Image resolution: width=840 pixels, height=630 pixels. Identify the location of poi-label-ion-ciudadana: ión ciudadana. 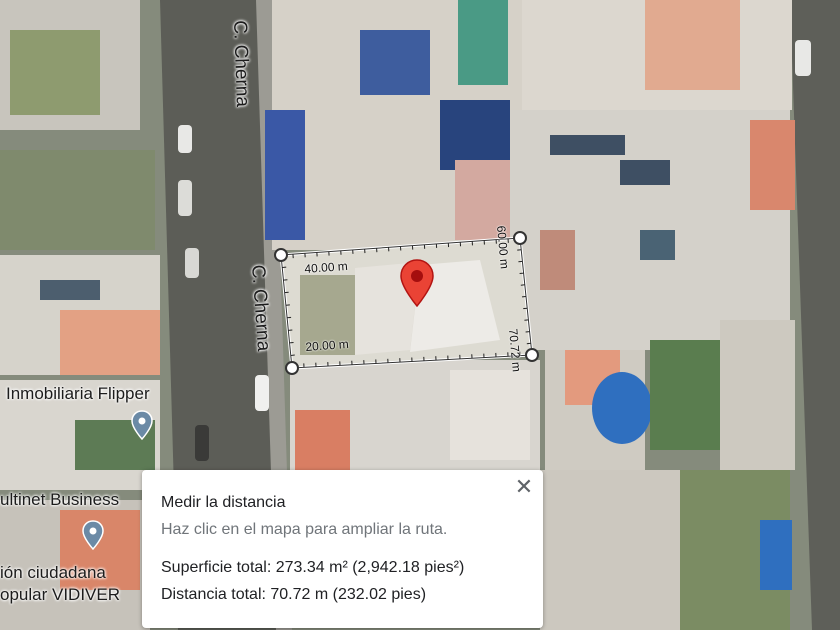
(53, 573).